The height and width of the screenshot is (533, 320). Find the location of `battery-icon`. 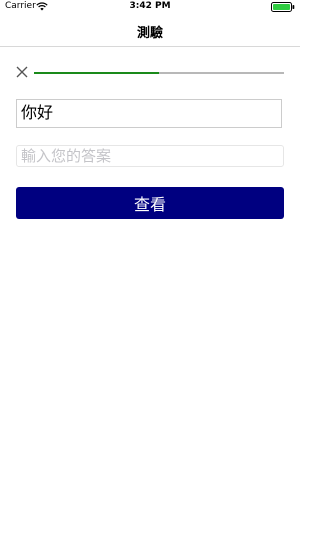

battery-icon is located at coordinates (283, 7).